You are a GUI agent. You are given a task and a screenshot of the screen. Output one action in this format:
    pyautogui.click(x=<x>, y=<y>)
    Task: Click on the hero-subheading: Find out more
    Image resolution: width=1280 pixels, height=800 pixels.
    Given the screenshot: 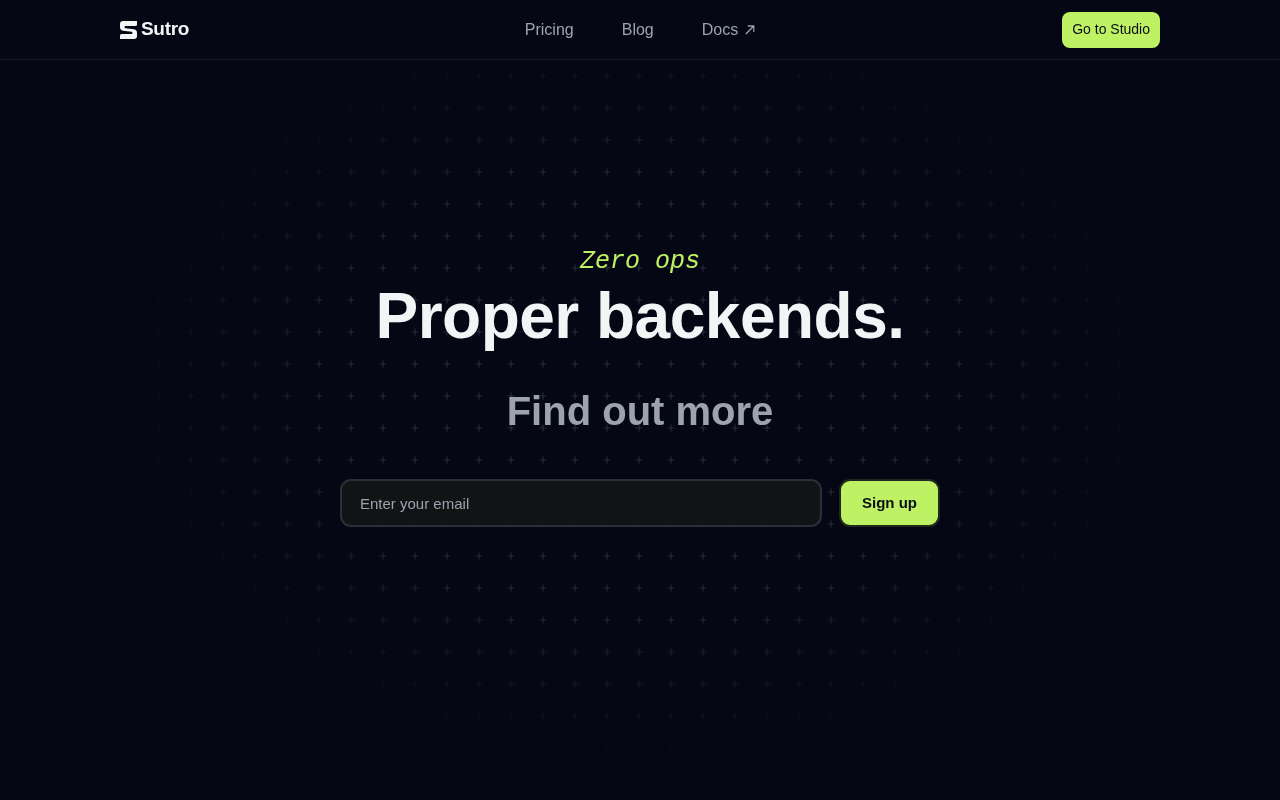 What is the action you would take?
    pyautogui.click(x=640, y=411)
    